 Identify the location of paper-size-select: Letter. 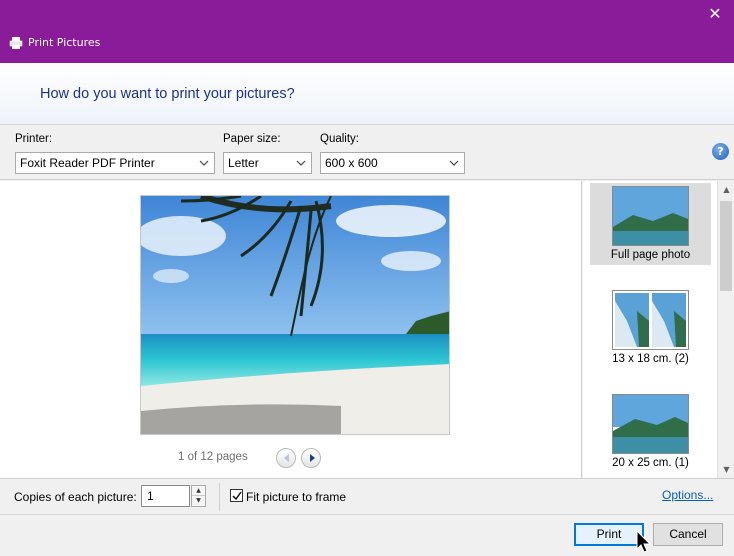
(267, 163).